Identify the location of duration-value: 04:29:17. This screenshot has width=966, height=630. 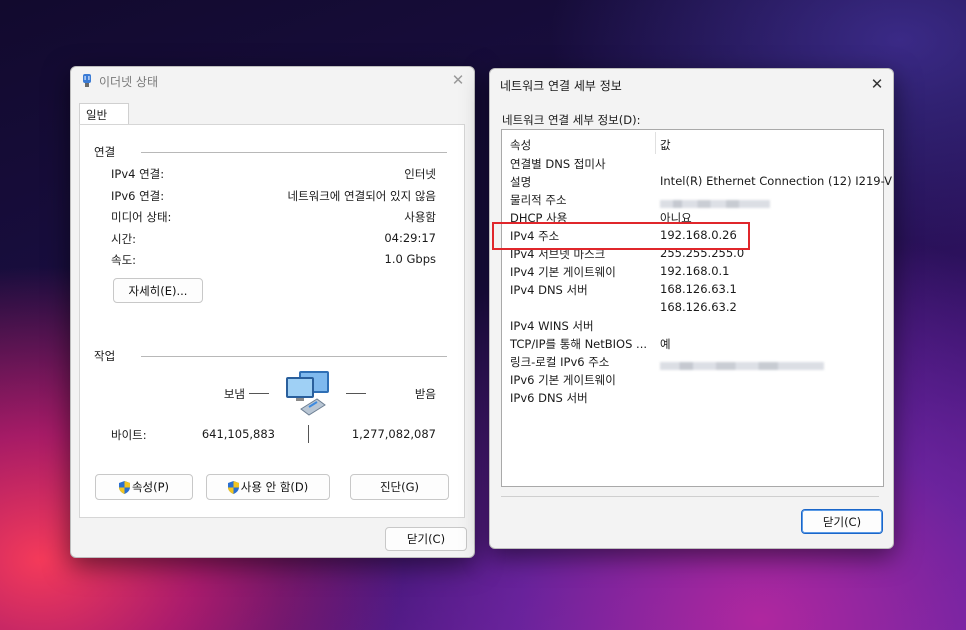
(410, 238).